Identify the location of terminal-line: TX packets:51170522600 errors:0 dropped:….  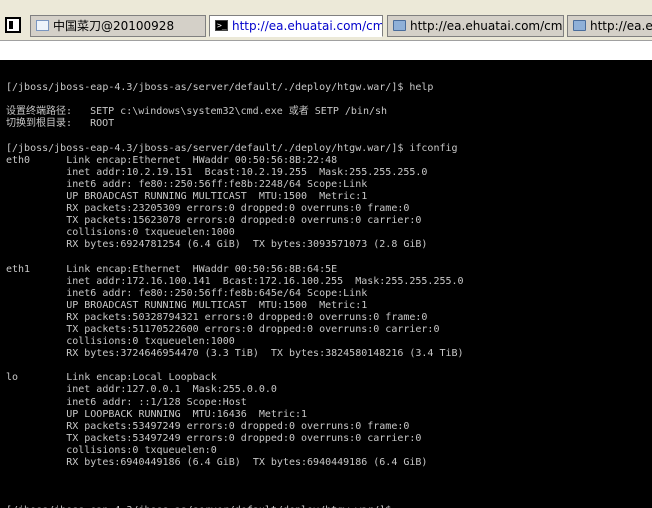
(223, 329).